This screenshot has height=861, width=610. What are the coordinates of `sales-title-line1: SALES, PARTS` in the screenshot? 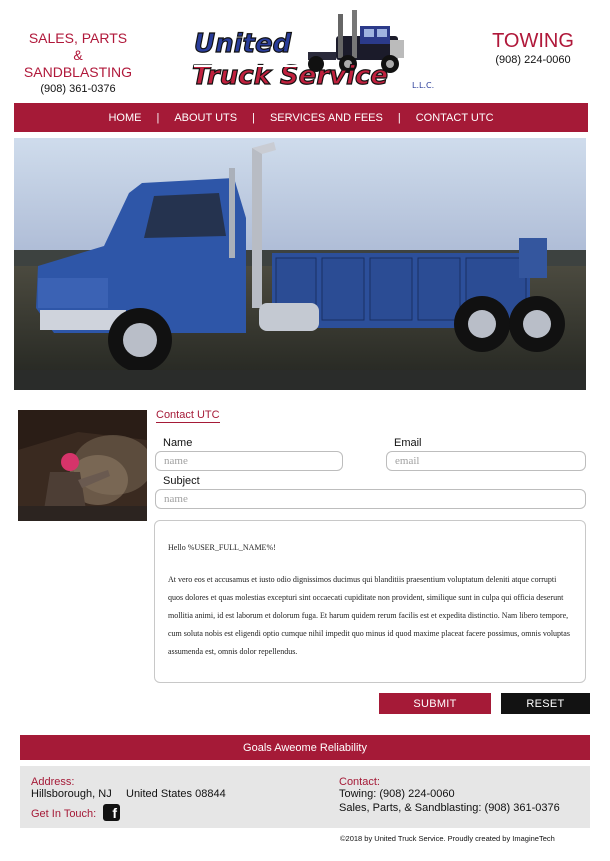 It's located at (78, 38).